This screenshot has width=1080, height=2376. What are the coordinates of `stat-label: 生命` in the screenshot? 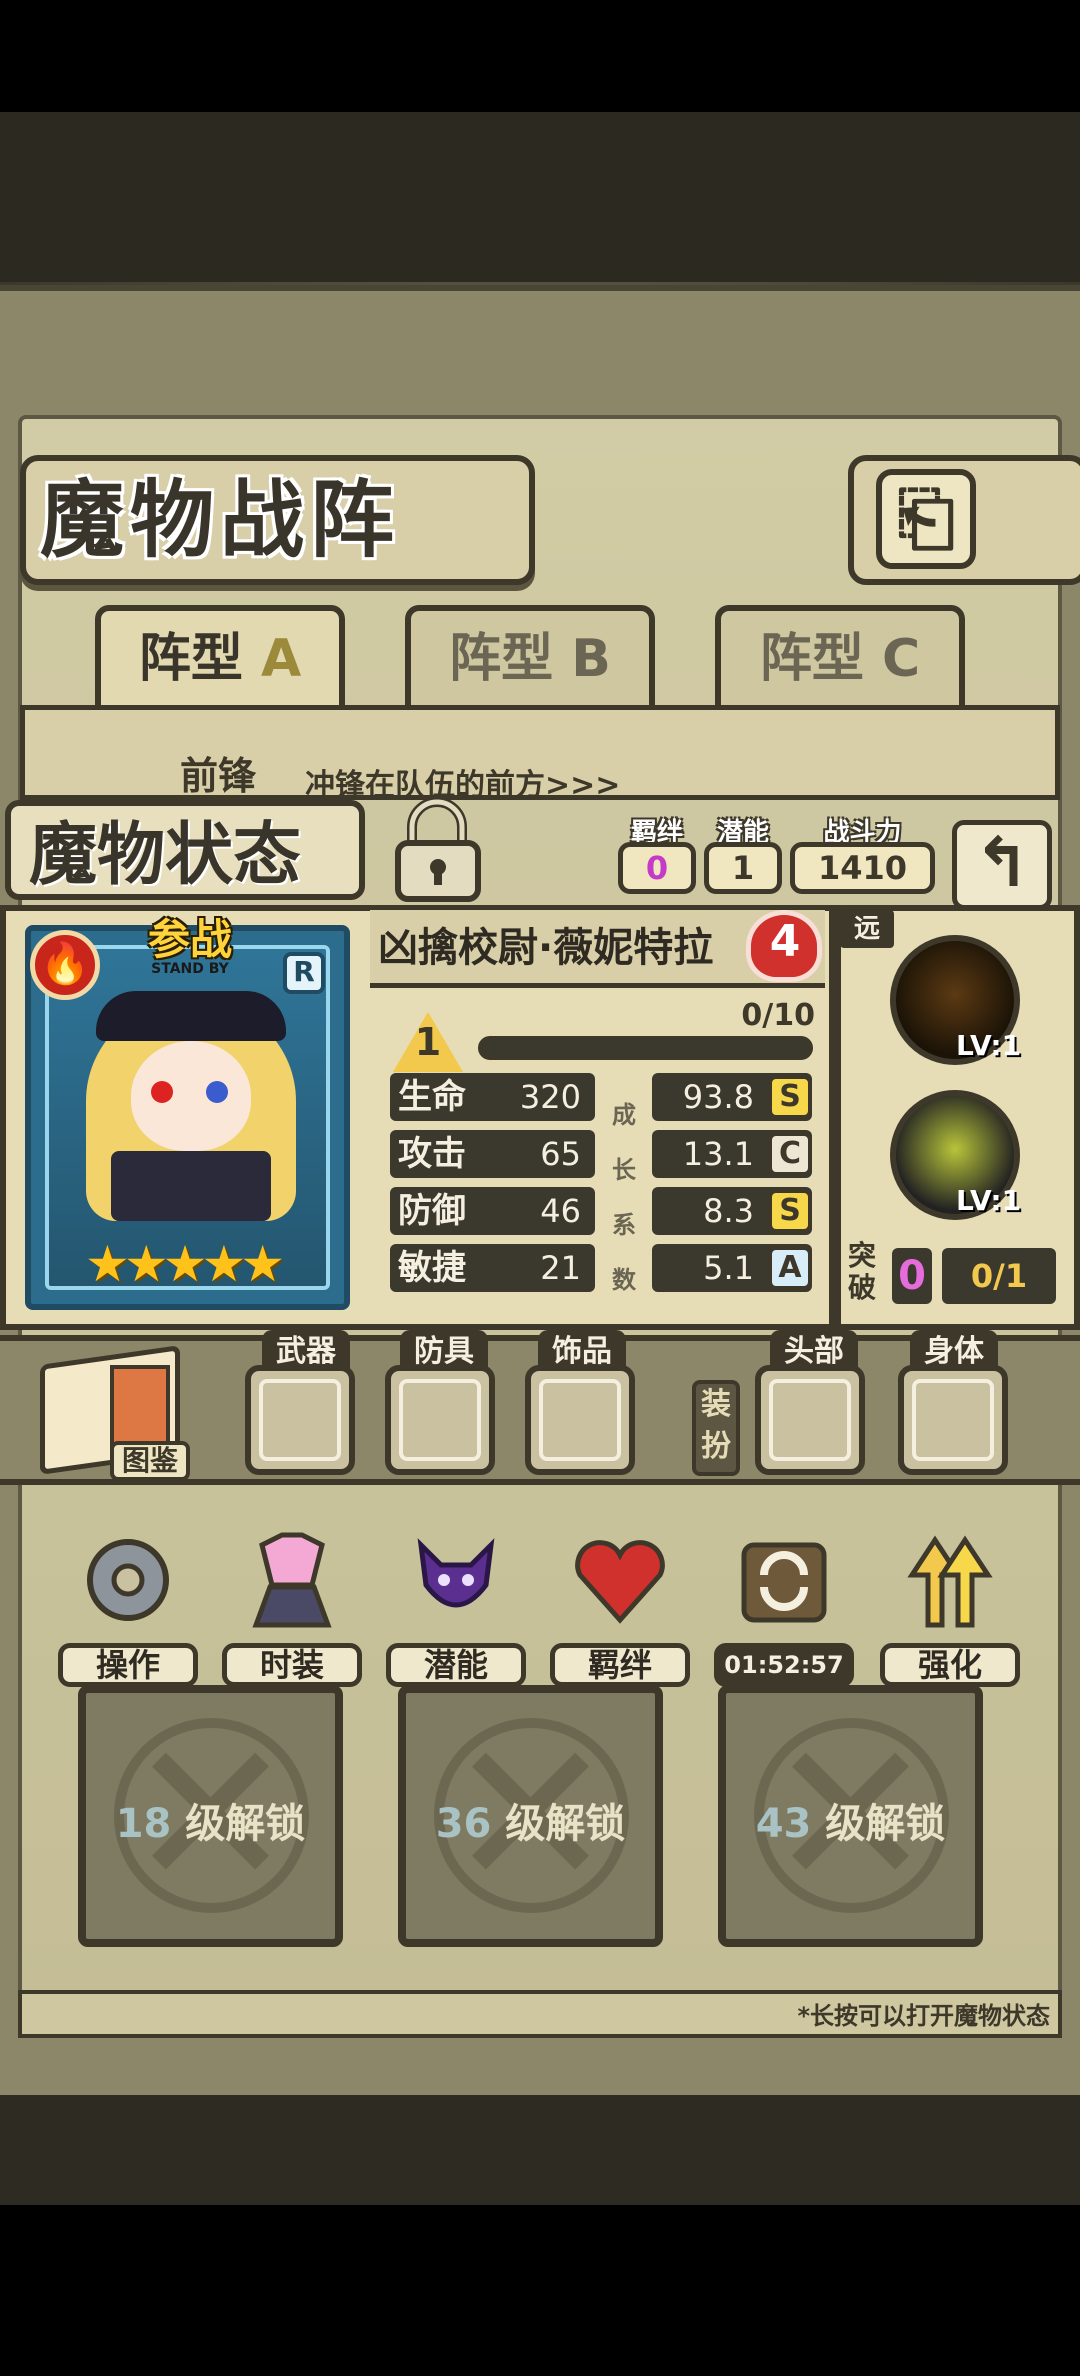 It's located at (432, 1097).